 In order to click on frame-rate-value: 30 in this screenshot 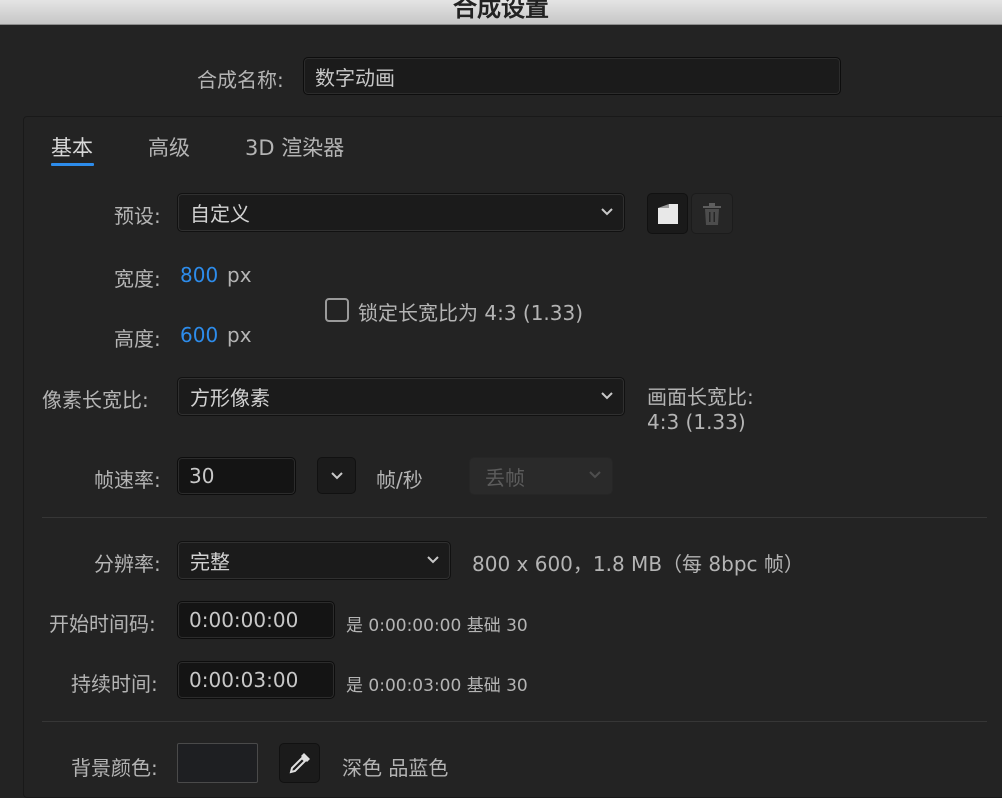, I will do `click(202, 476)`.